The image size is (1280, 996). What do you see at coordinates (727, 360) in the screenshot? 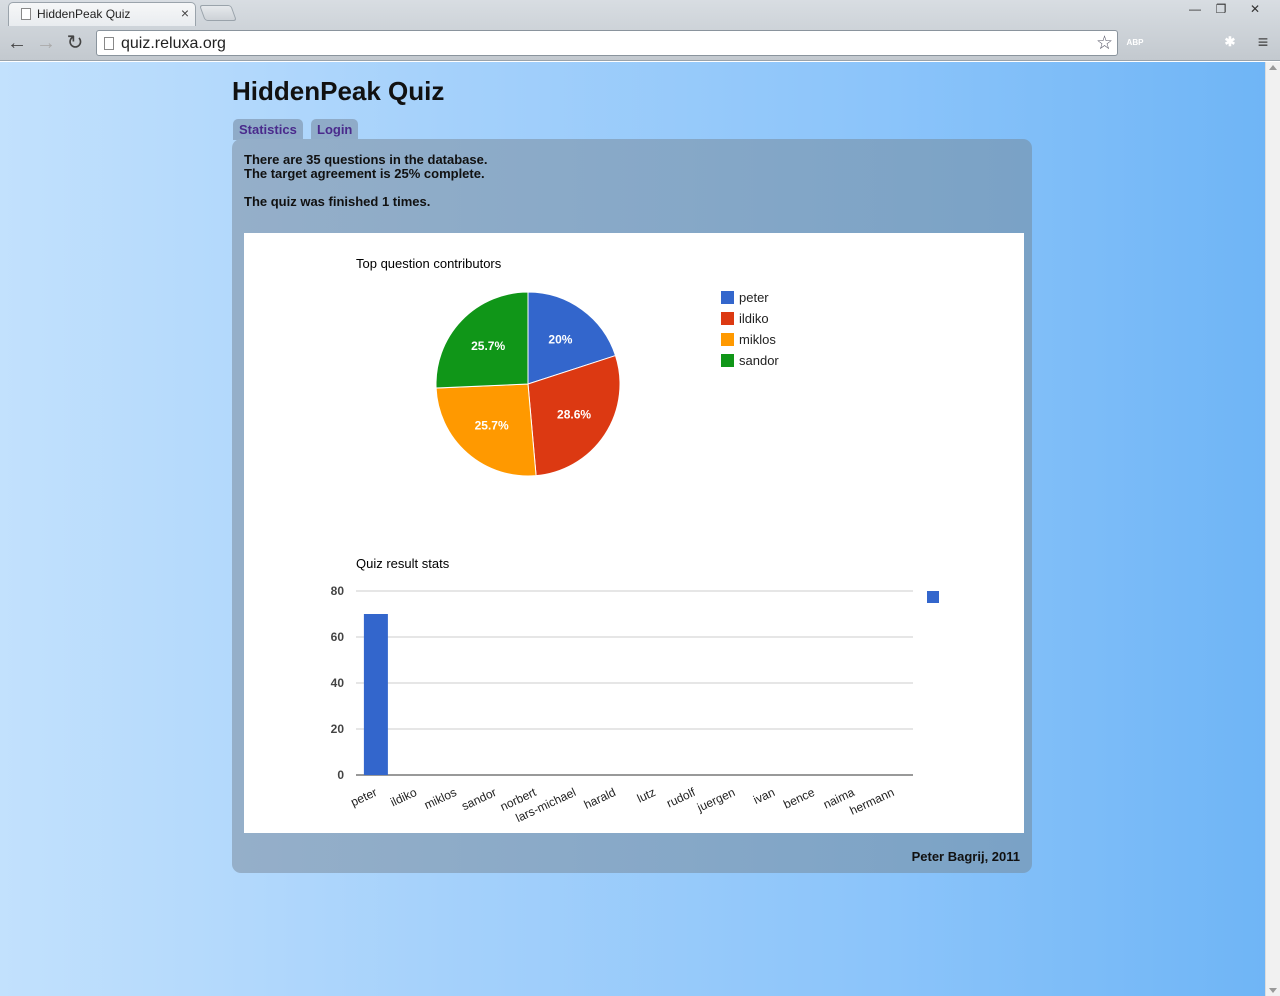
I see `legend-swatch-sandor` at bounding box center [727, 360].